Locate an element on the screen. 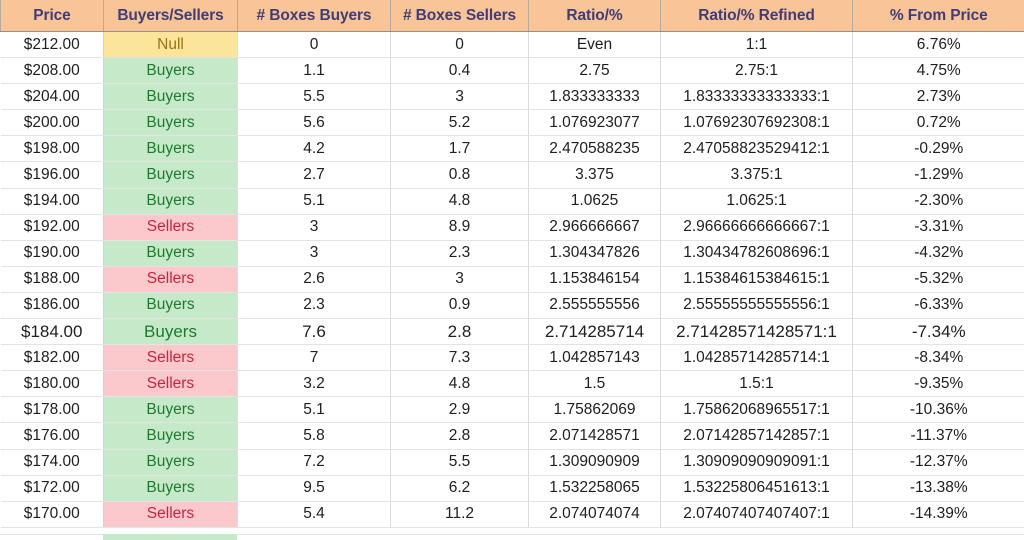  cell-ratio: 1.042857143 is located at coordinates (594, 358).